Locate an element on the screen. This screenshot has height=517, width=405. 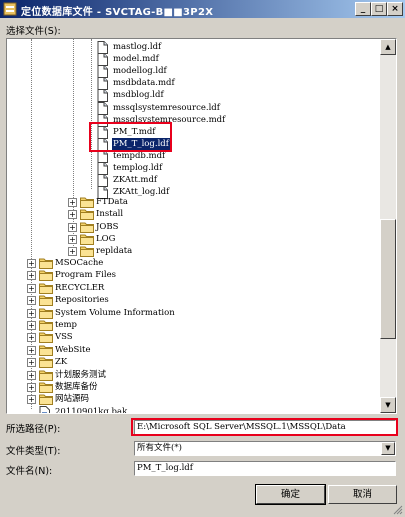
tree-item-label: 计划服务测试 is located at coordinates (81, 374).